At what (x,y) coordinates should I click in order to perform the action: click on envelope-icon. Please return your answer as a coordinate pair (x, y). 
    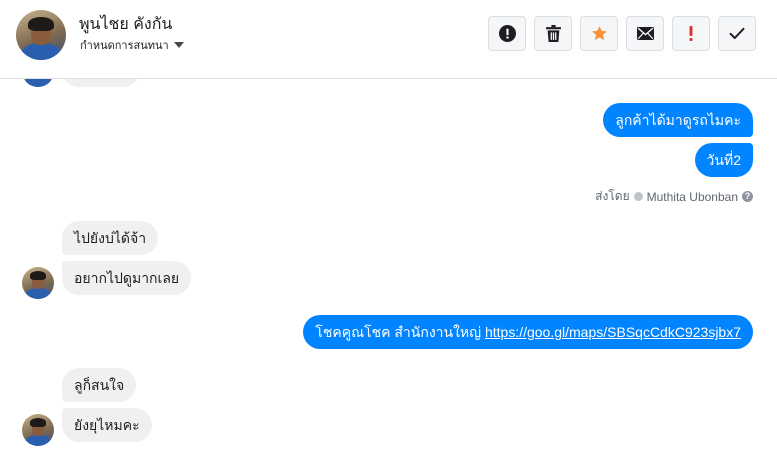
    Looking at the image, I should click on (645, 33).